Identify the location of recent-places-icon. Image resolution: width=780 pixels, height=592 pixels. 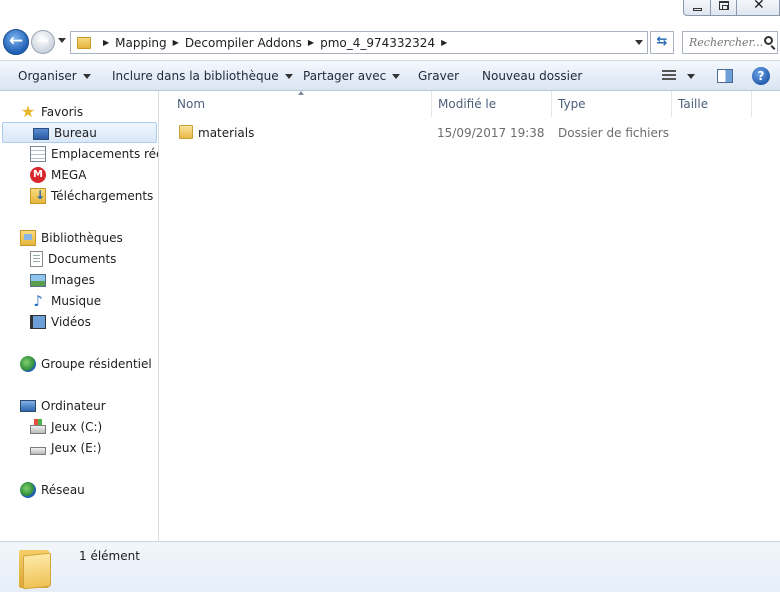
(38, 153).